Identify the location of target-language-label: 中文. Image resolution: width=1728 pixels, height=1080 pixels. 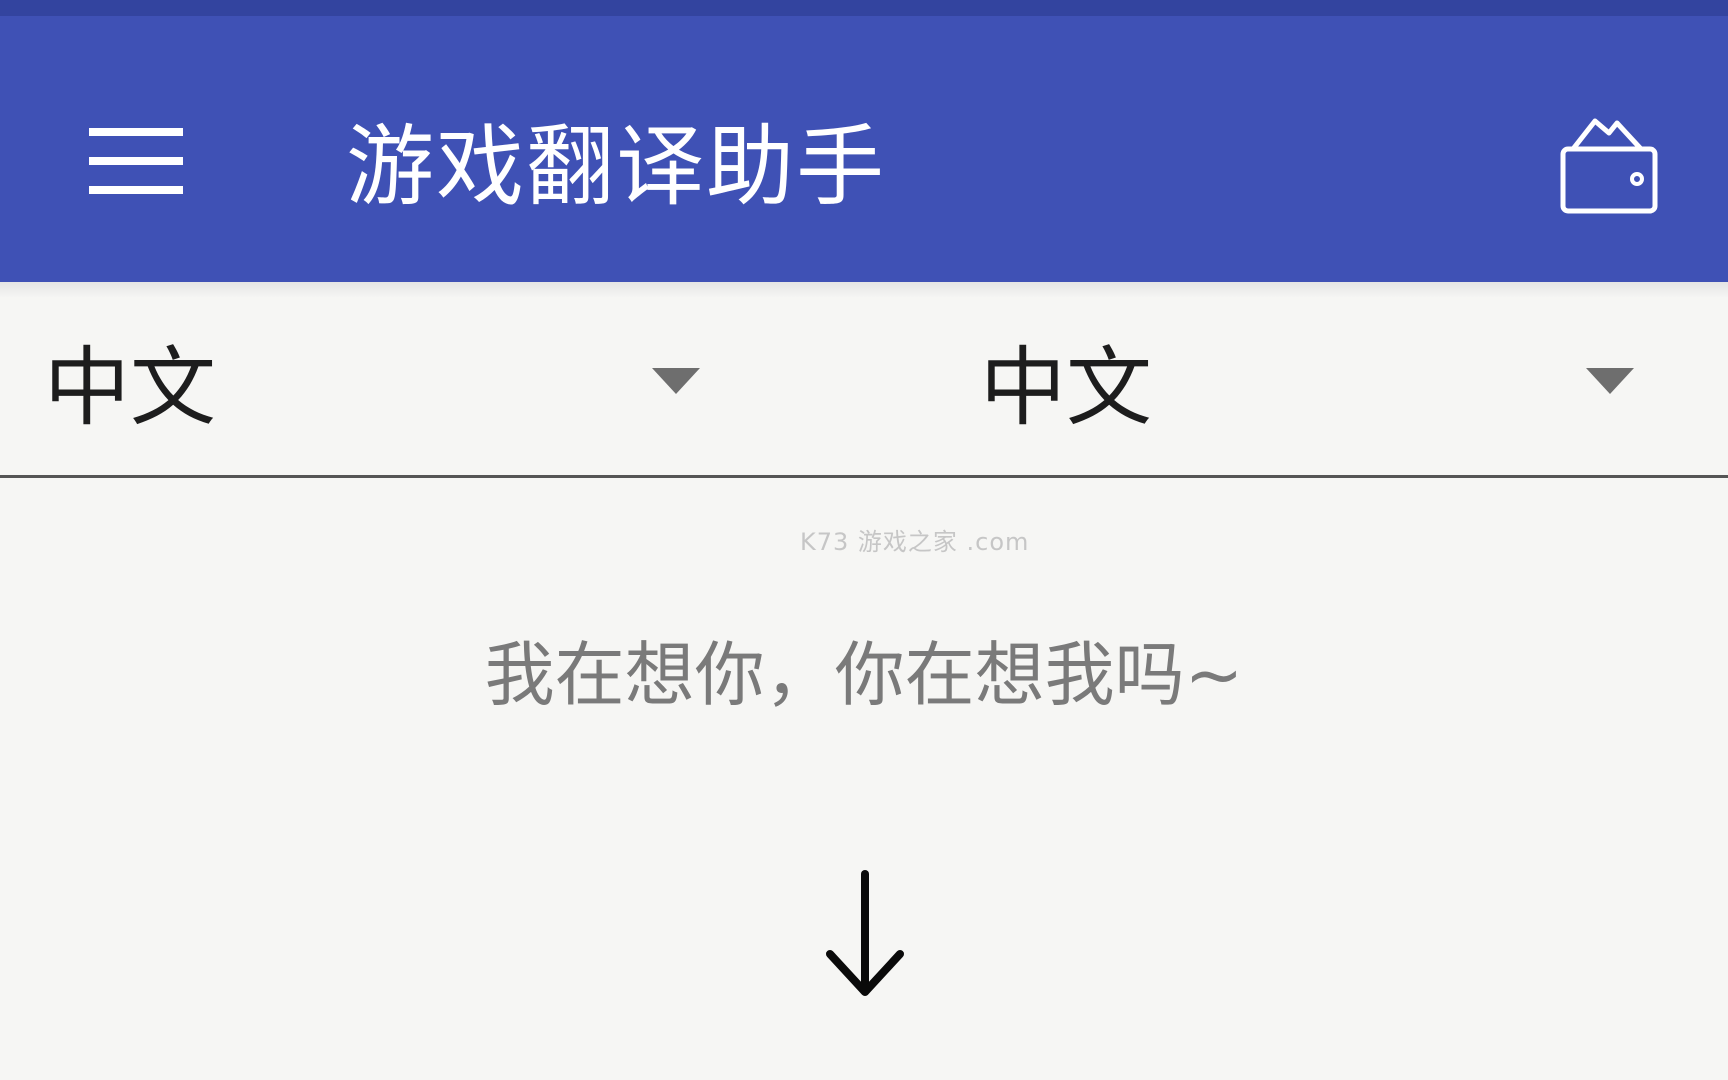
(1066, 388).